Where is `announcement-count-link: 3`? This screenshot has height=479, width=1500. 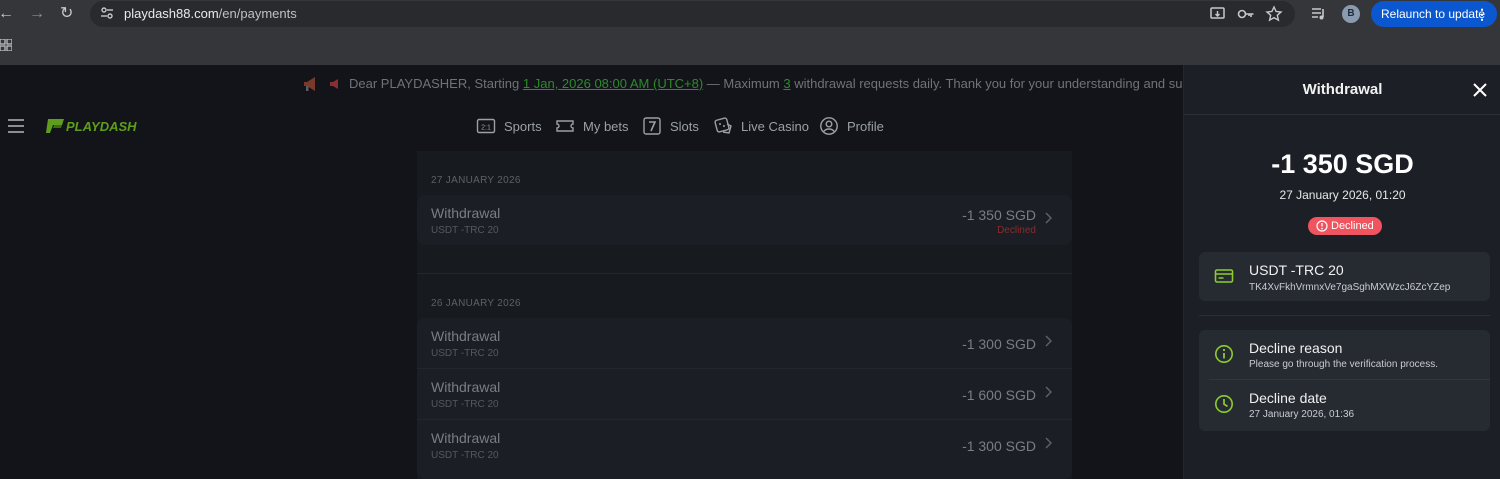 announcement-count-link: 3 is located at coordinates (786, 83).